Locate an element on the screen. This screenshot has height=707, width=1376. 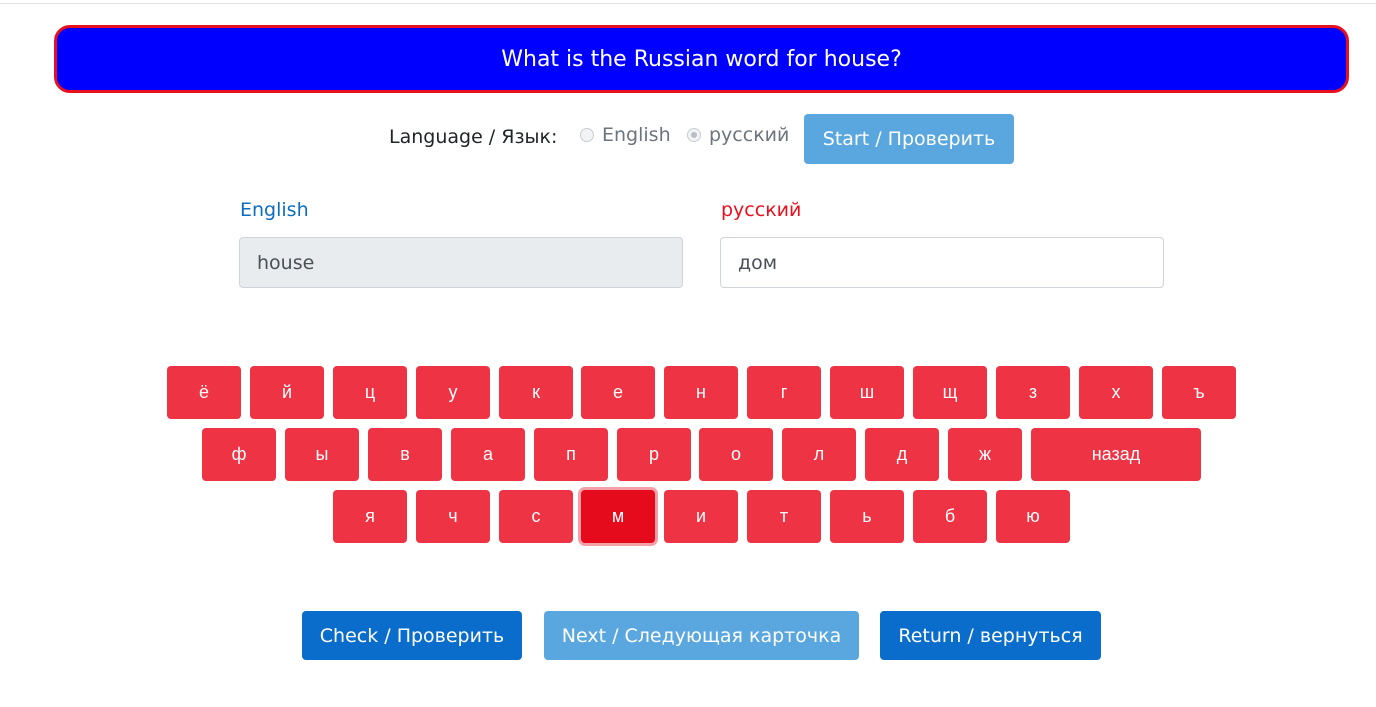
key-p: п is located at coordinates (571, 454).